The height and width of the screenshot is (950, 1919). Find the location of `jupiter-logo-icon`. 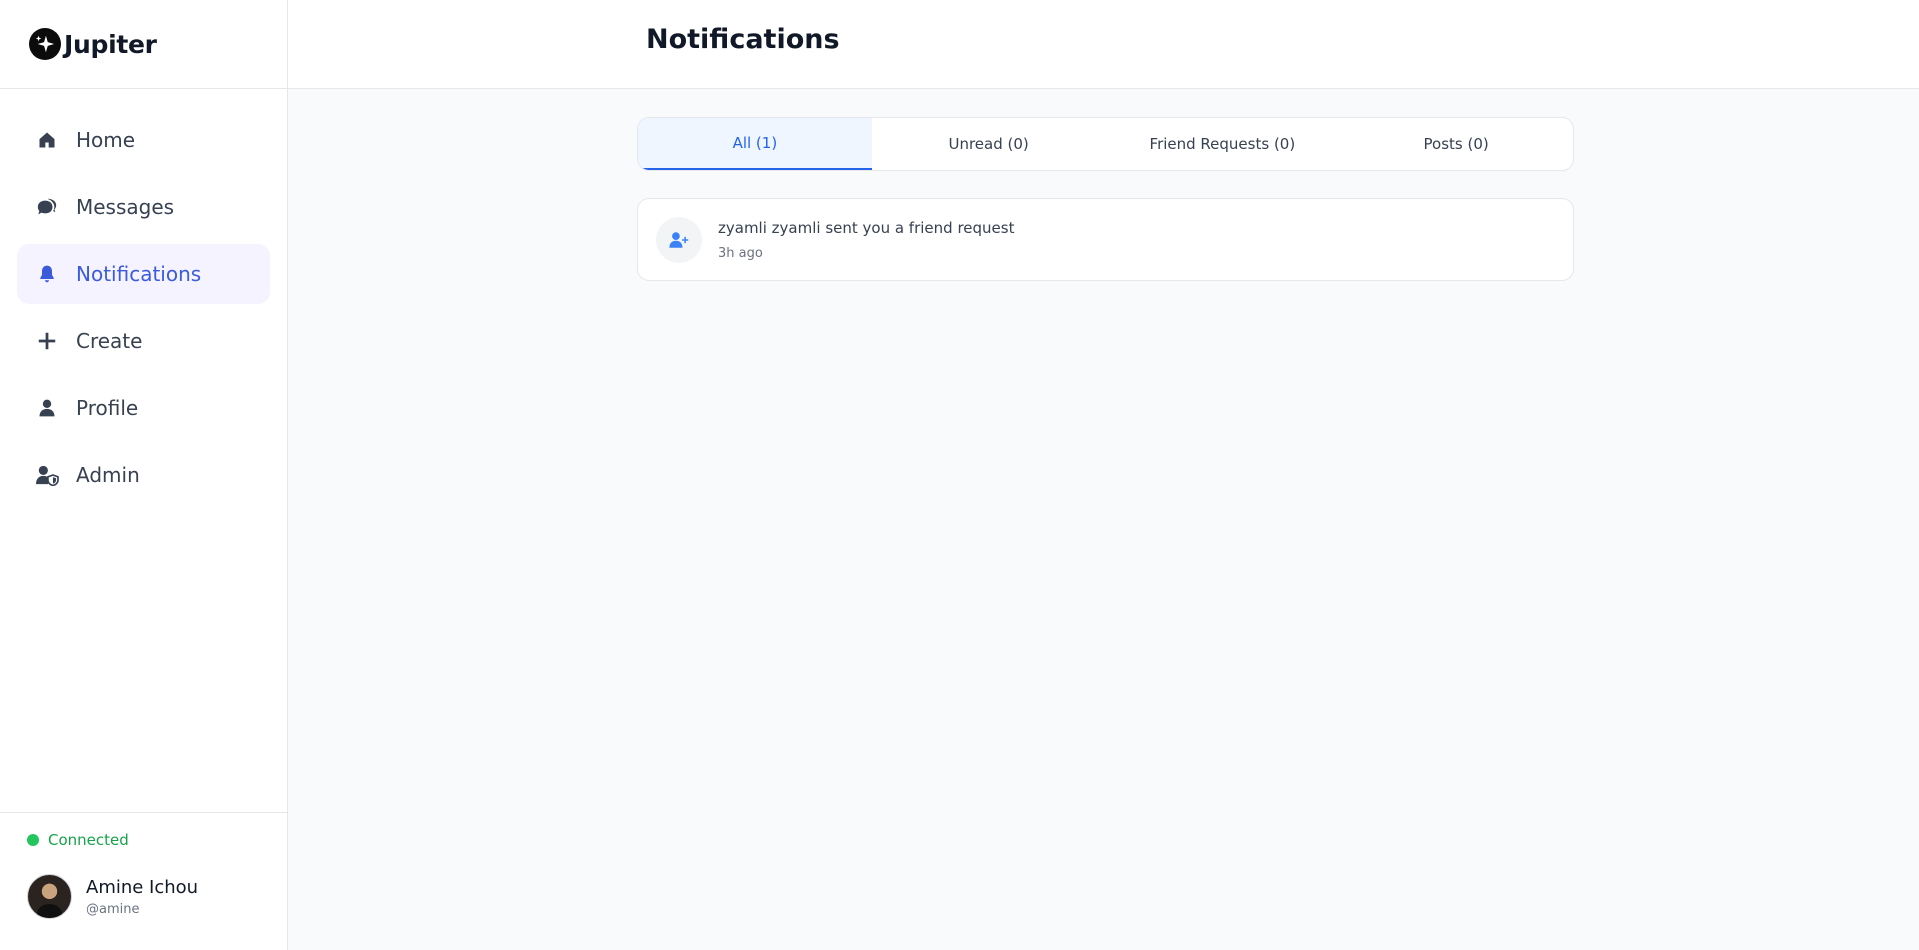

jupiter-logo-icon is located at coordinates (45, 44).